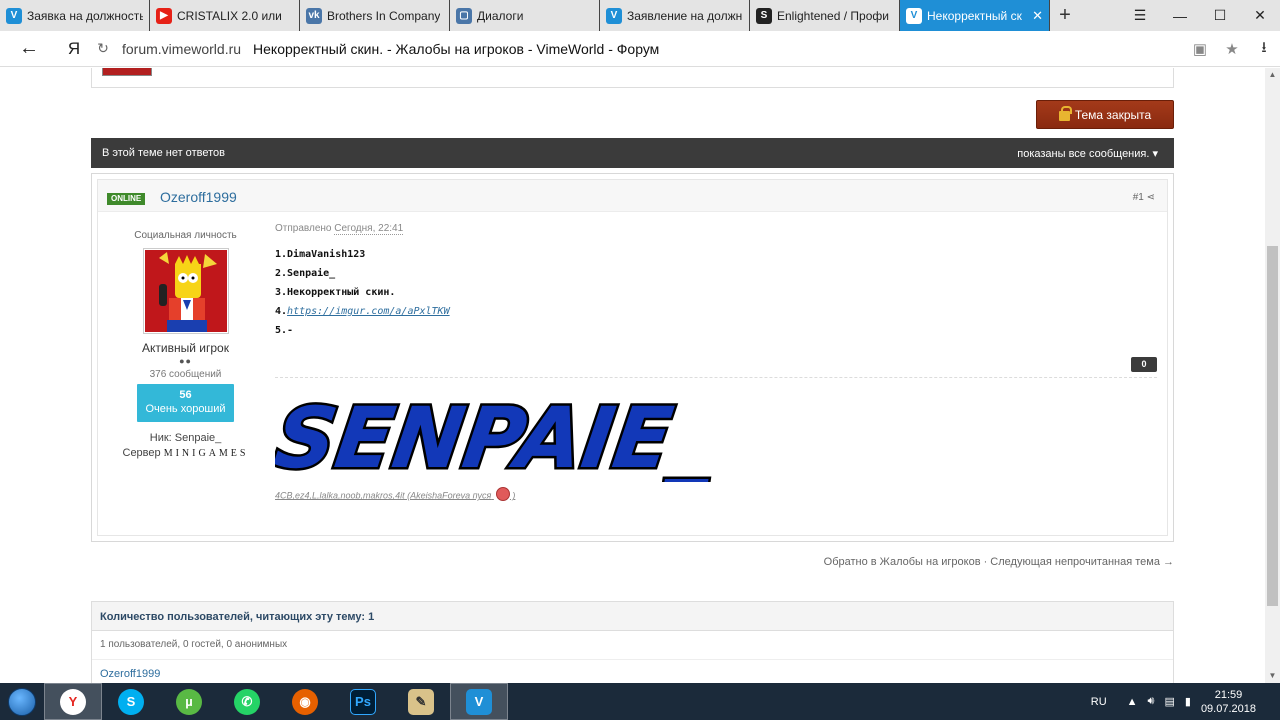 This screenshot has height=720, width=1280. I want to click on post-number: #1 ⋖, so click(1144, 197).